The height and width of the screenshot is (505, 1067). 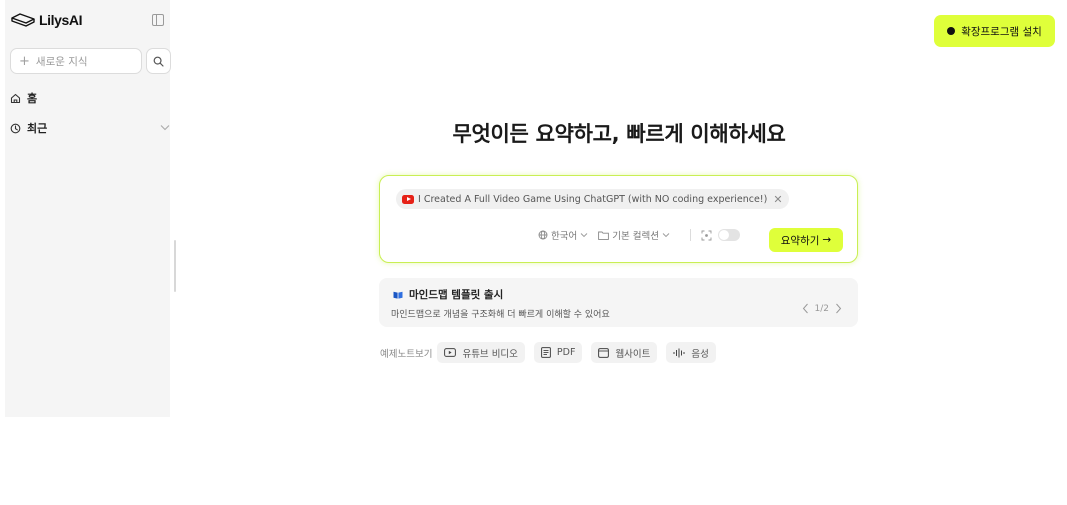 What do you see at coordinates (543, 235) in the screenshot?
I see `globe-icon` at bounding box center [543, 235].